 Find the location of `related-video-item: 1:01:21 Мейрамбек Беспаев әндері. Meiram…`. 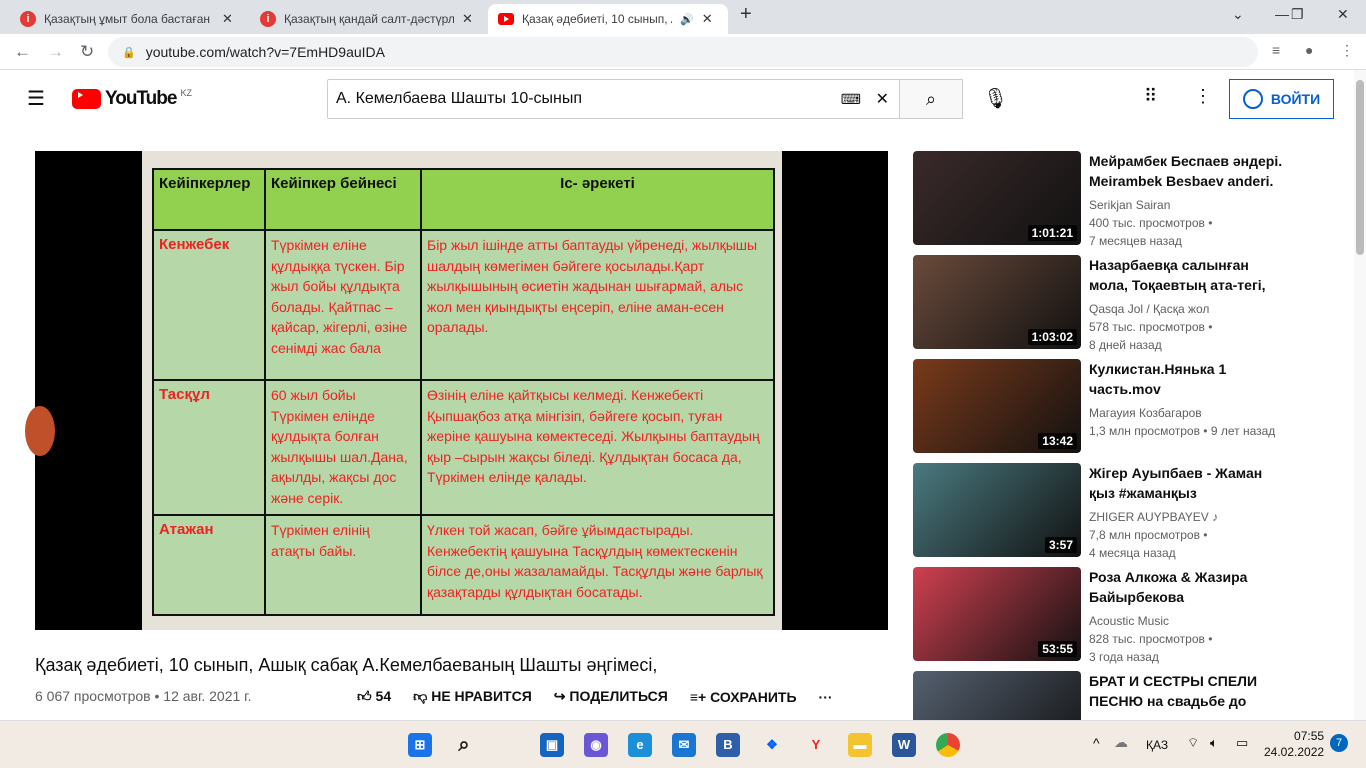

related-video-item: 1:01:21 Мейрамбек Беспаев әндері. Meiram… is located at coordinates (1123, 199).